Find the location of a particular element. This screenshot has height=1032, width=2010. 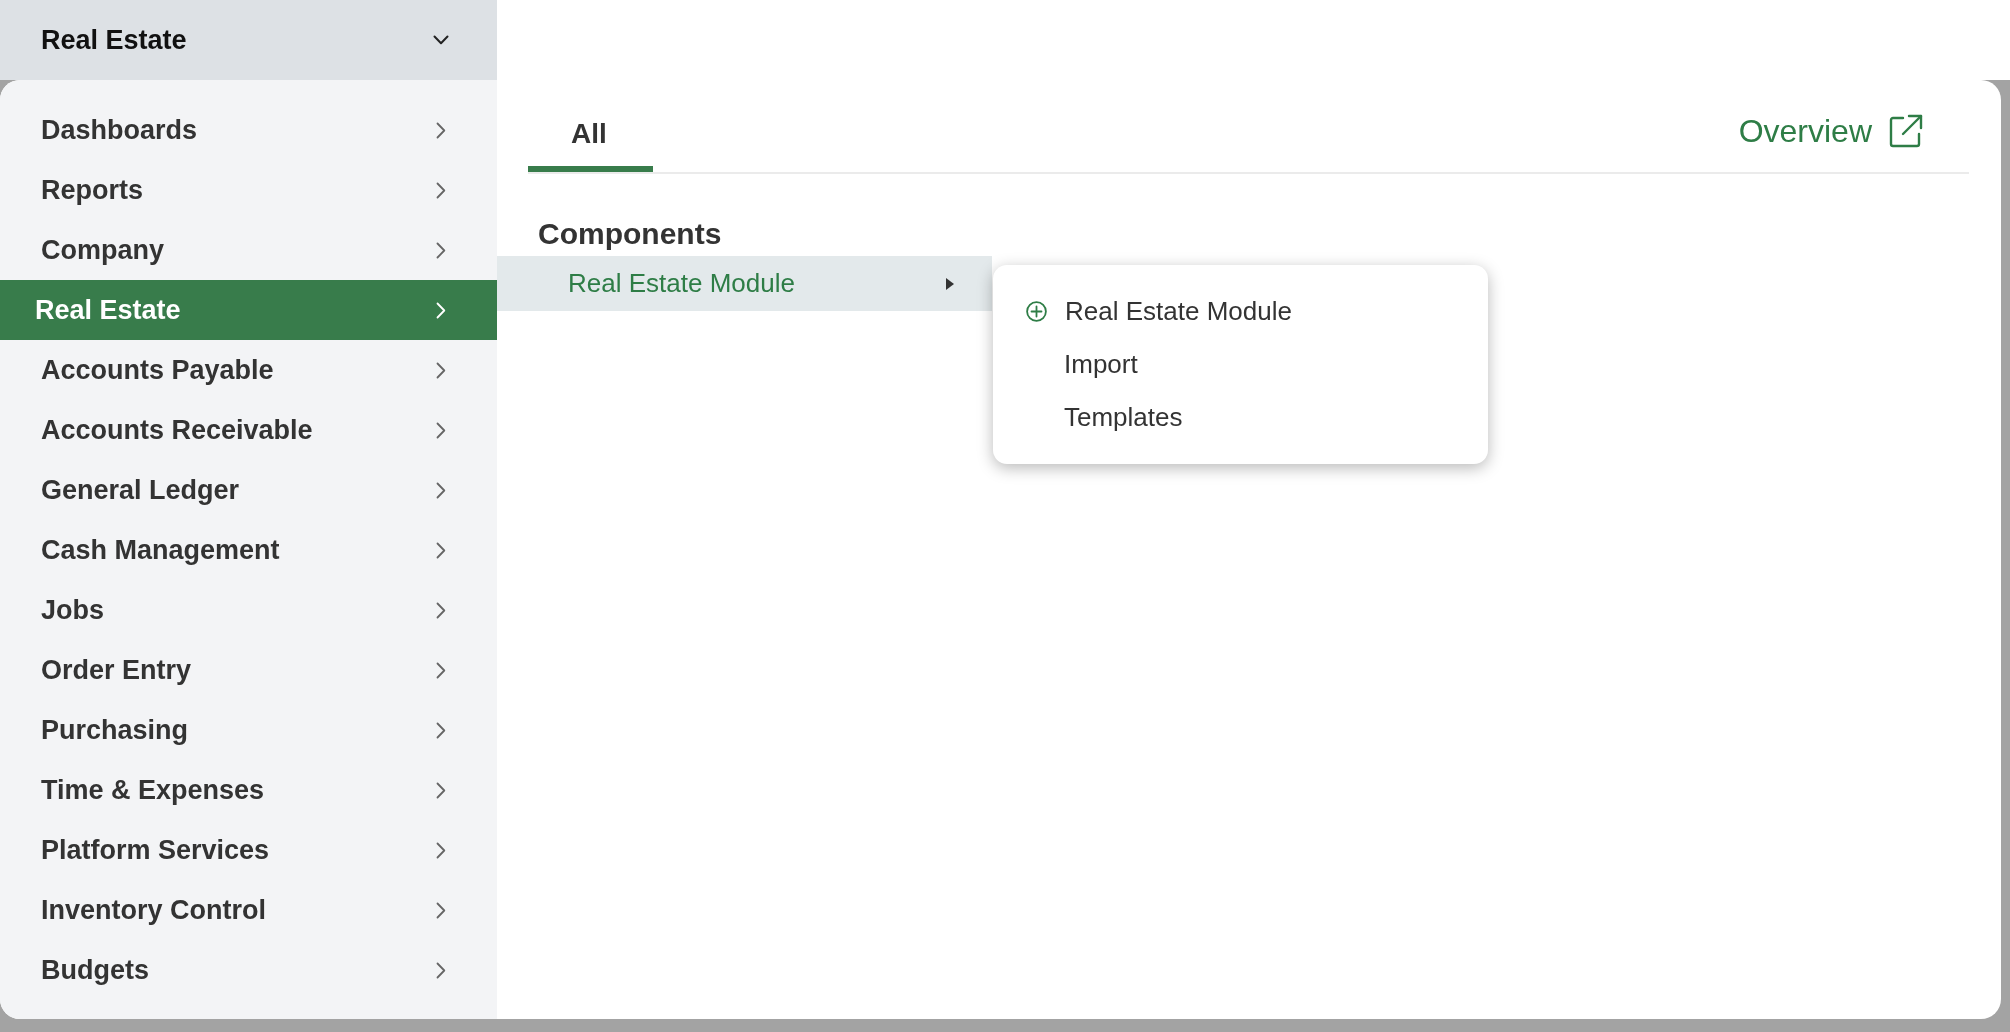

plus-circle-icon is located at coordinates (1036, 311).